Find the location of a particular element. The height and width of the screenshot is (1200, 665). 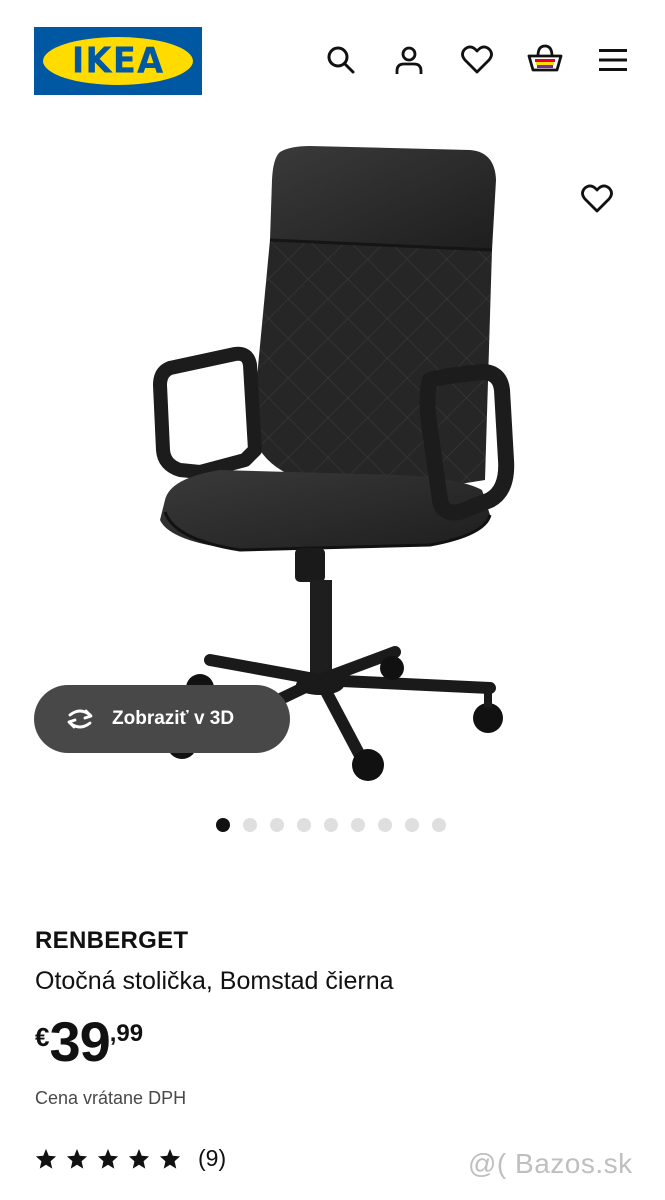

rotate-3d-icon is located at coordinates (80, 719).